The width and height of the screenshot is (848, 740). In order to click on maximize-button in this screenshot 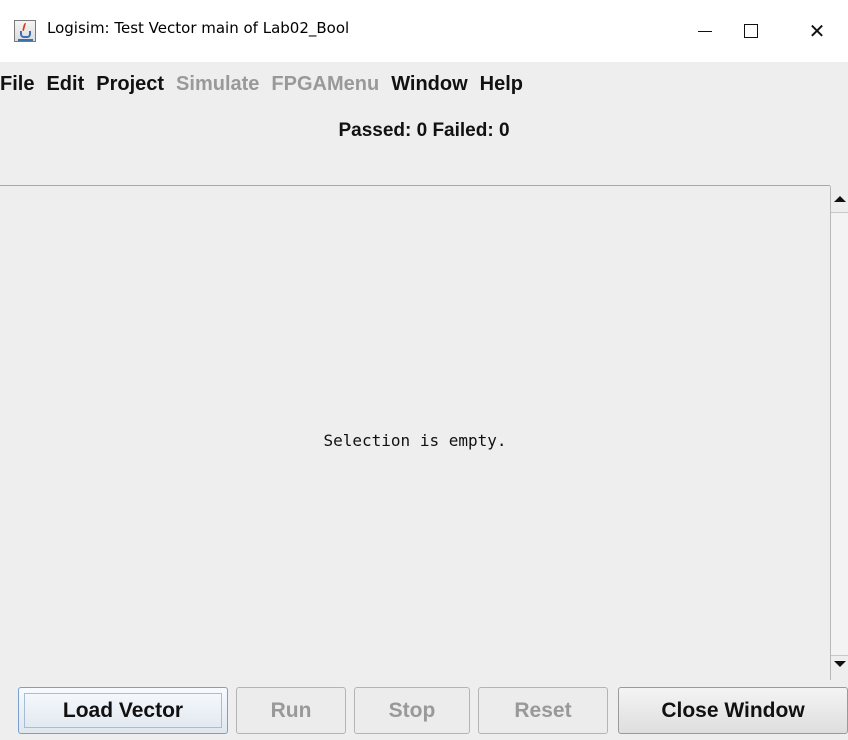, I will do `click(751, 31)`.